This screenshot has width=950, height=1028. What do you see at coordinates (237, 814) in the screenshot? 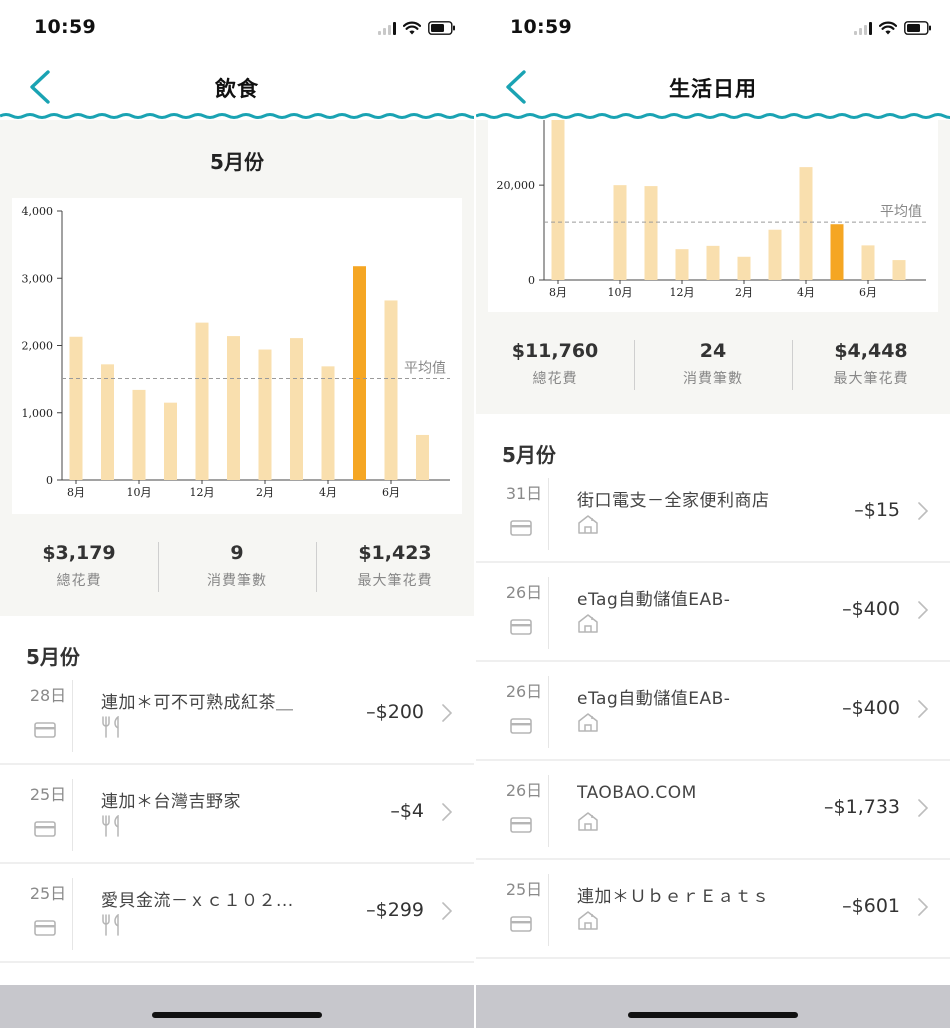
I see `transaction-row: 25日 連加＊台灣吉野家 –$4` at bounding box center [237, 814].